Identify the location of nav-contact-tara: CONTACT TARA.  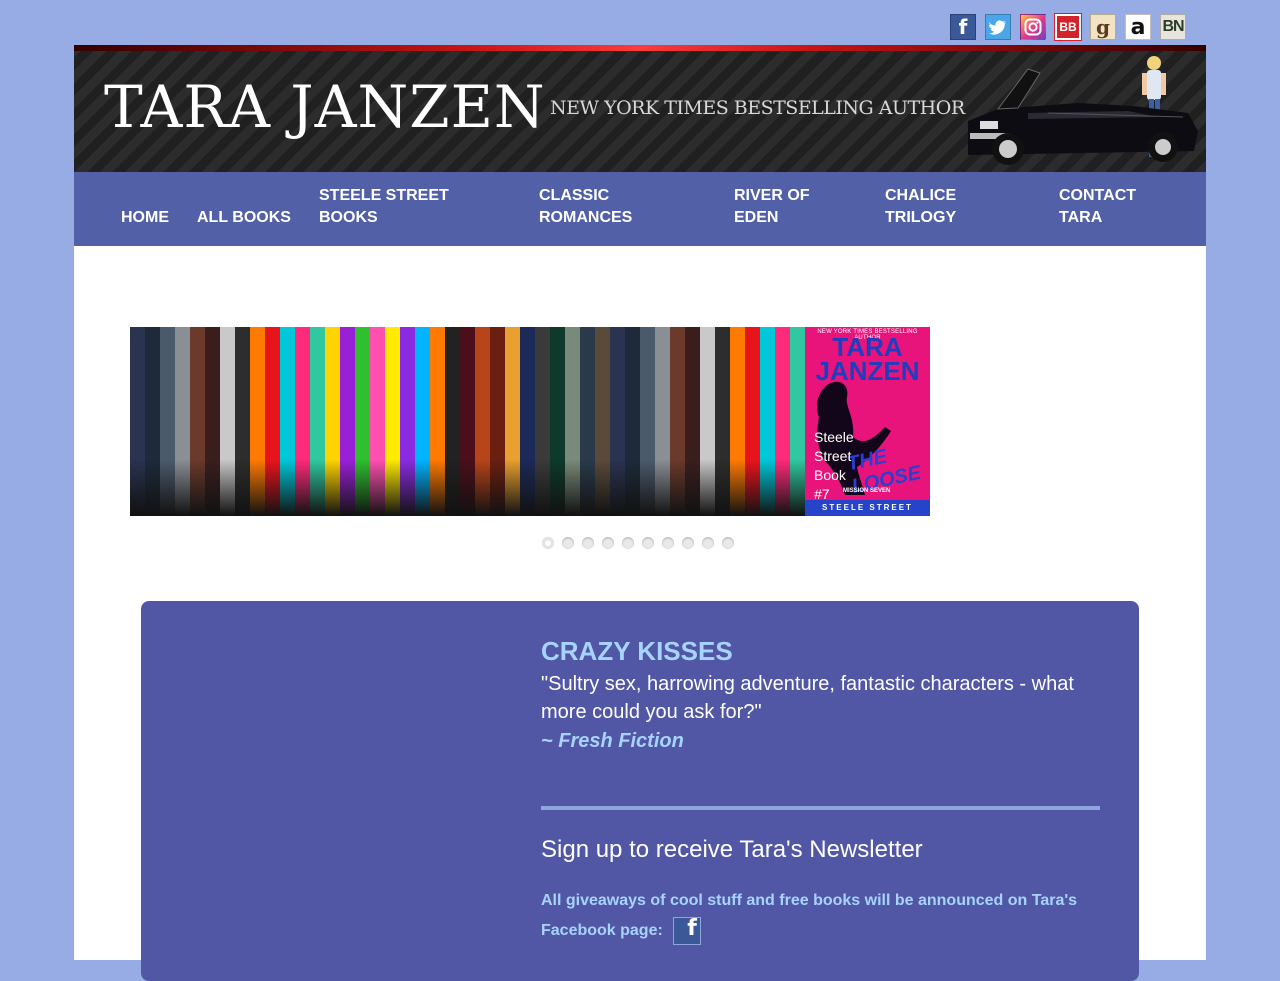
(1097, 207).